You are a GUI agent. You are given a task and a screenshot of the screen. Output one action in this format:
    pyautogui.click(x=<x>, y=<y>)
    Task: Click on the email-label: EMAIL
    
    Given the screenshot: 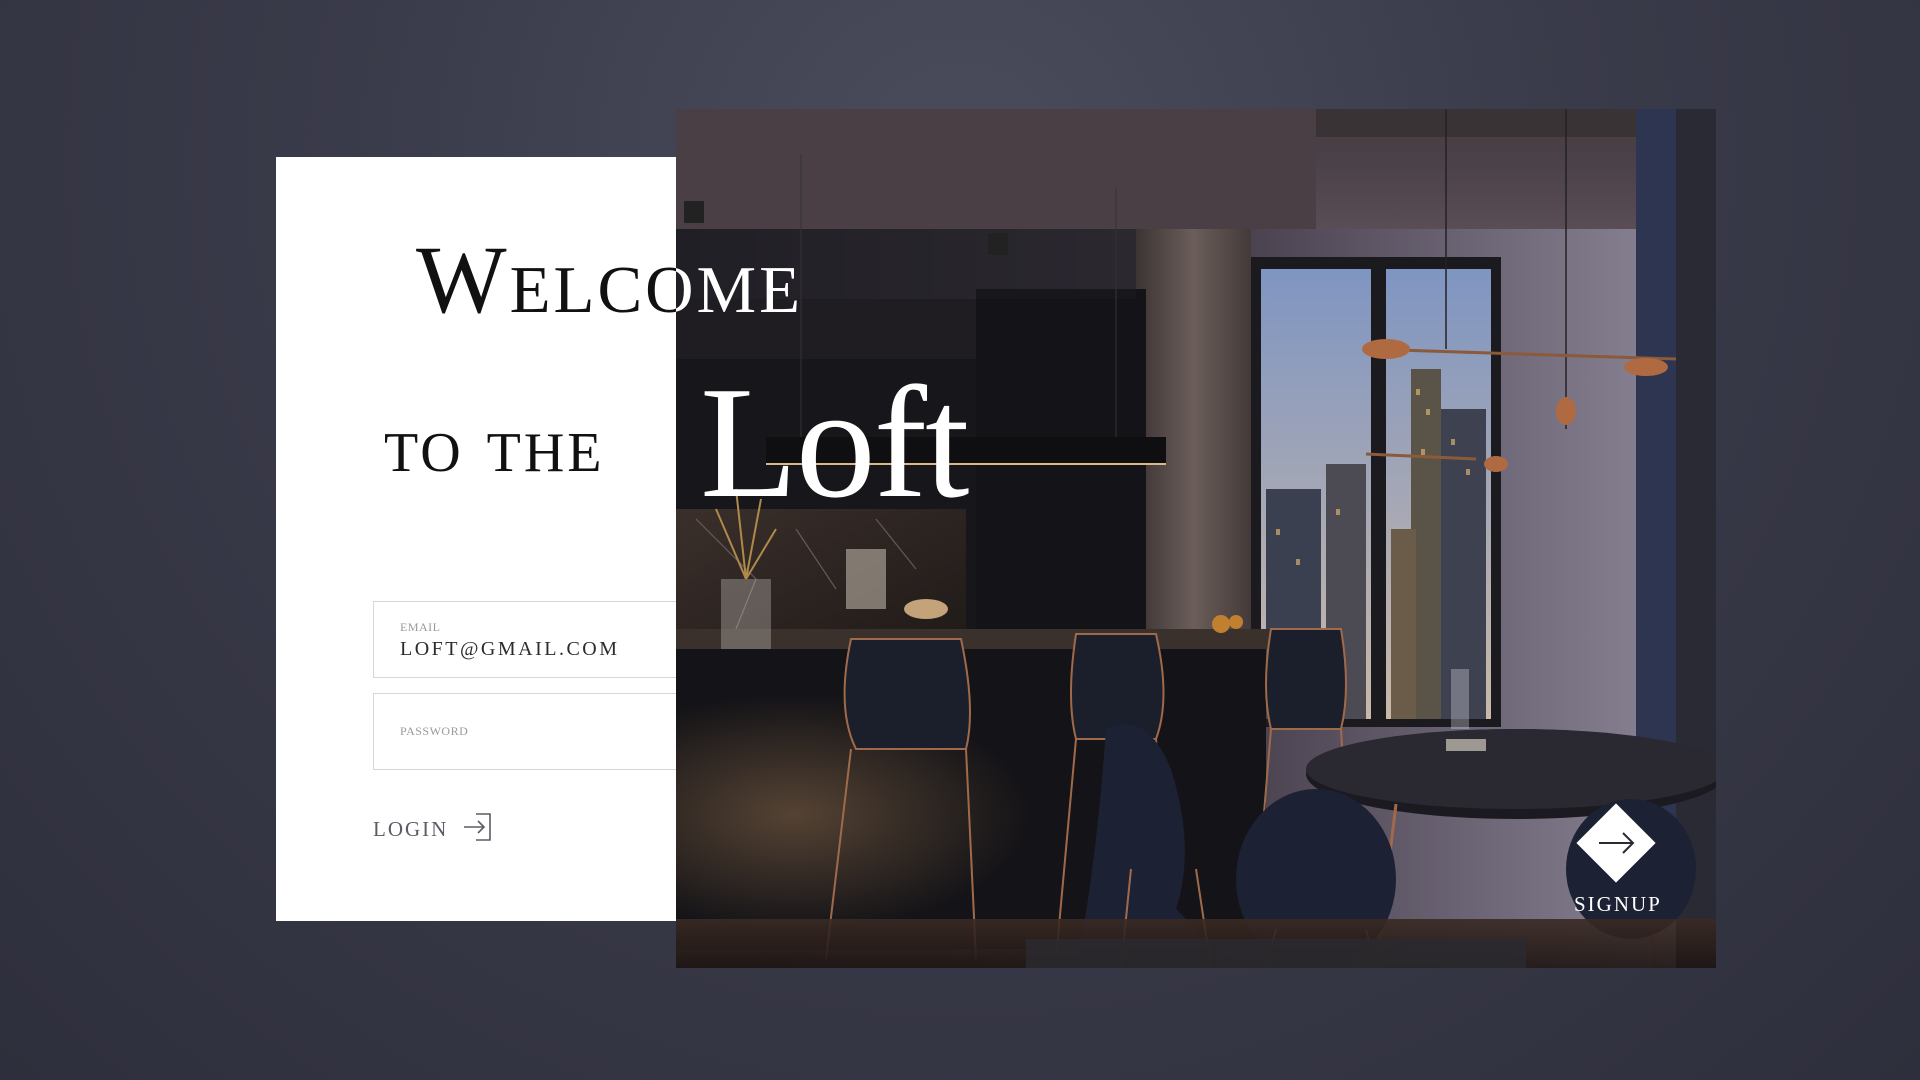 What is the action you would take?
    pyautogui.click(x=420, y=627)
    